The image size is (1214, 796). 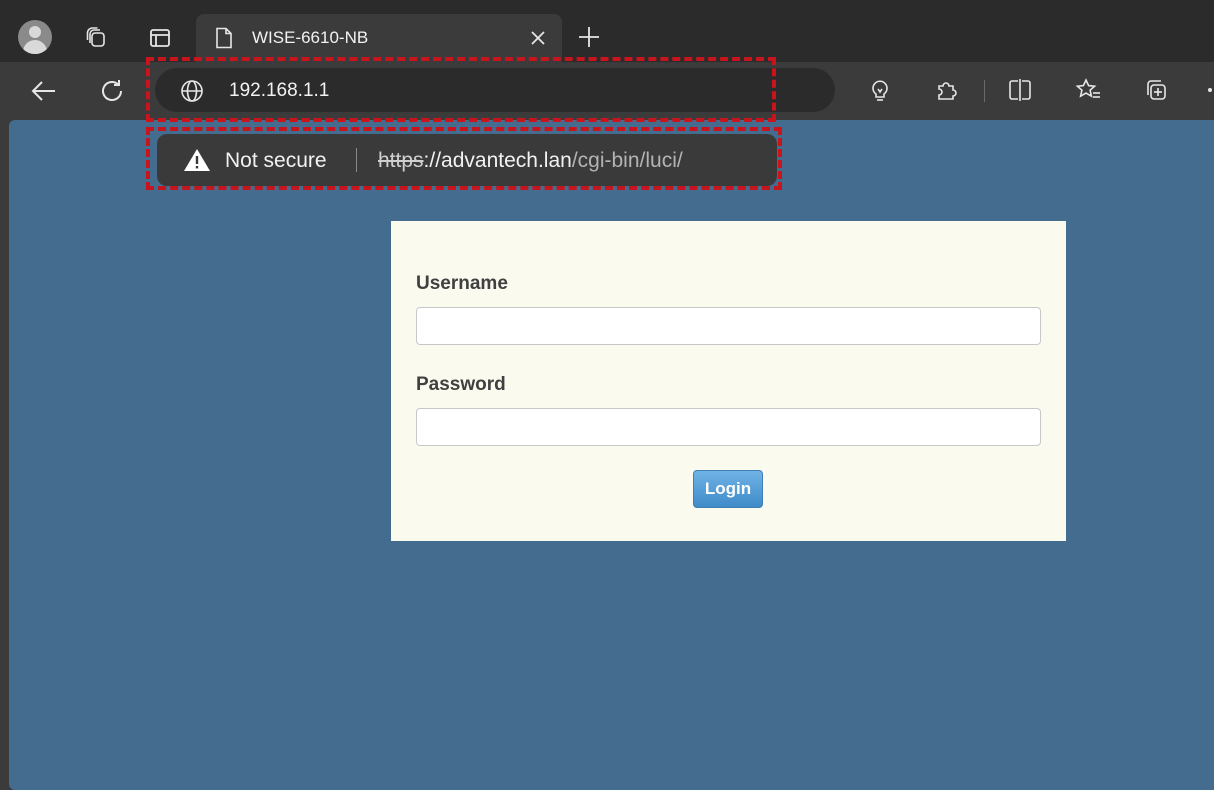 What do you see at coordinates (589, 37) in the screenshot?
I see `new-tab-icon` at bounding box center [589, 37].